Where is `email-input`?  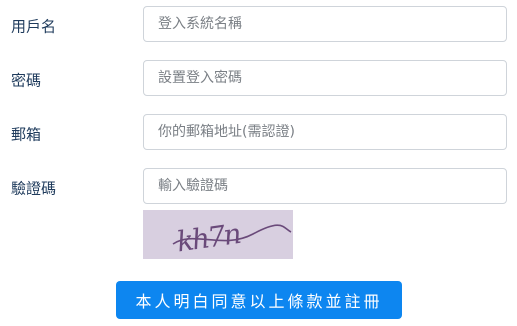
email-input is located at coordinates (325, 132).